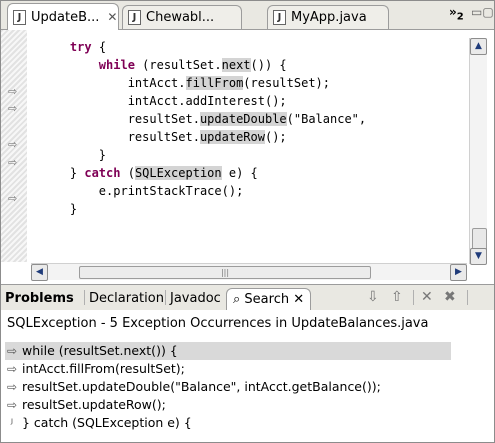 The width and height of the screenshot is (495, 443). What do you see at coordinates (39, 298) in the screenshot?
I see `tab-problems: Problems` at bounding box center [39, 298].